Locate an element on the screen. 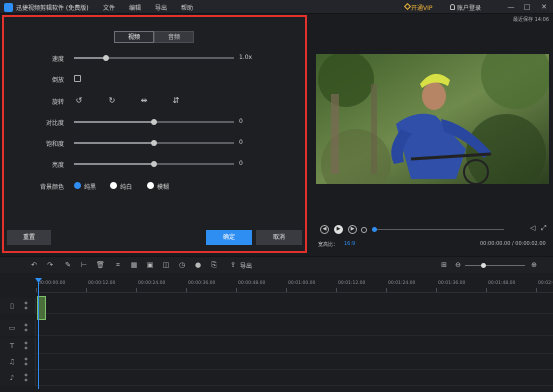  edit-icon: ✎ is located at coordinates (68, 265).